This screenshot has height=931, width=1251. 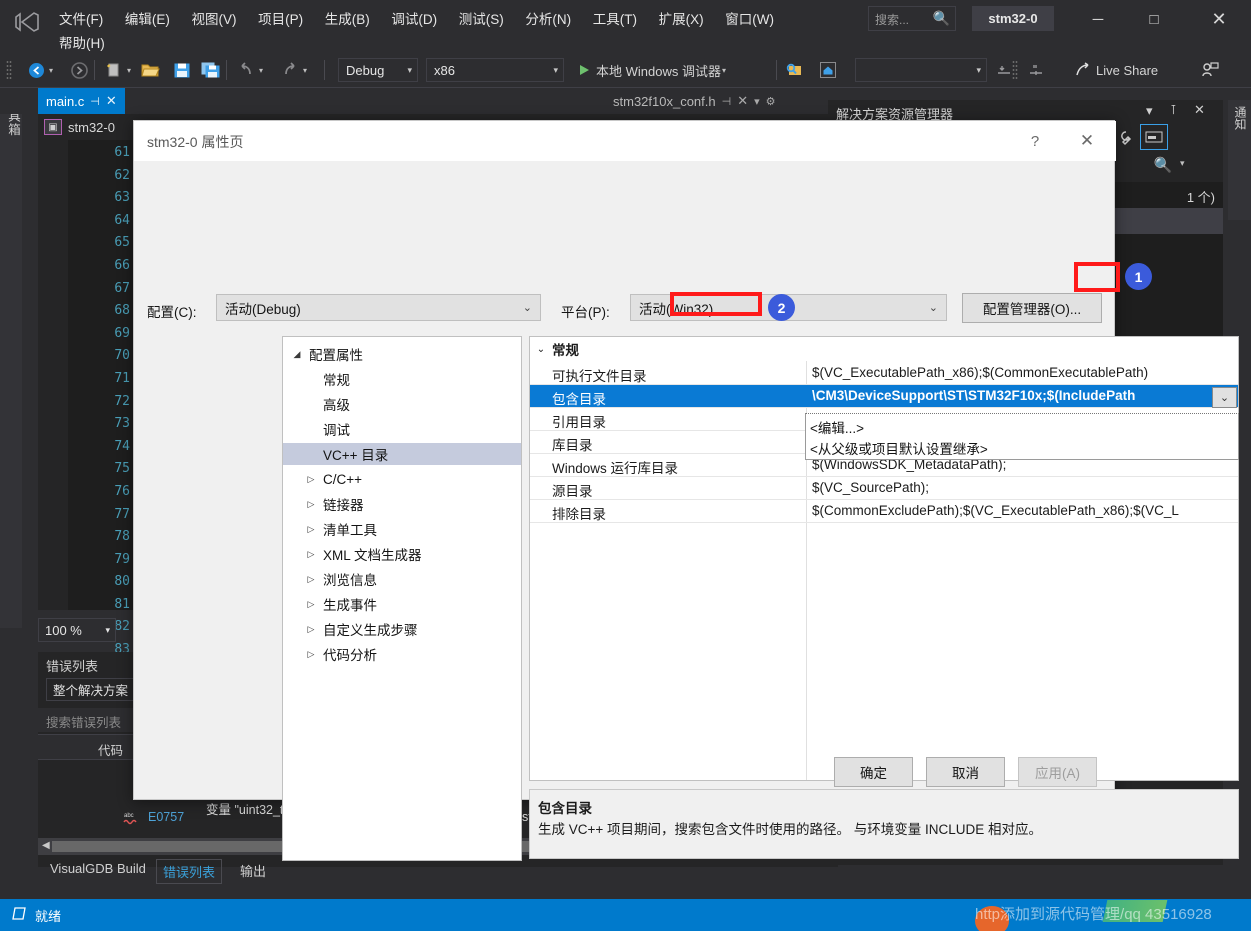 I want to click on toolbar-grip, so click(x=9, y=70).